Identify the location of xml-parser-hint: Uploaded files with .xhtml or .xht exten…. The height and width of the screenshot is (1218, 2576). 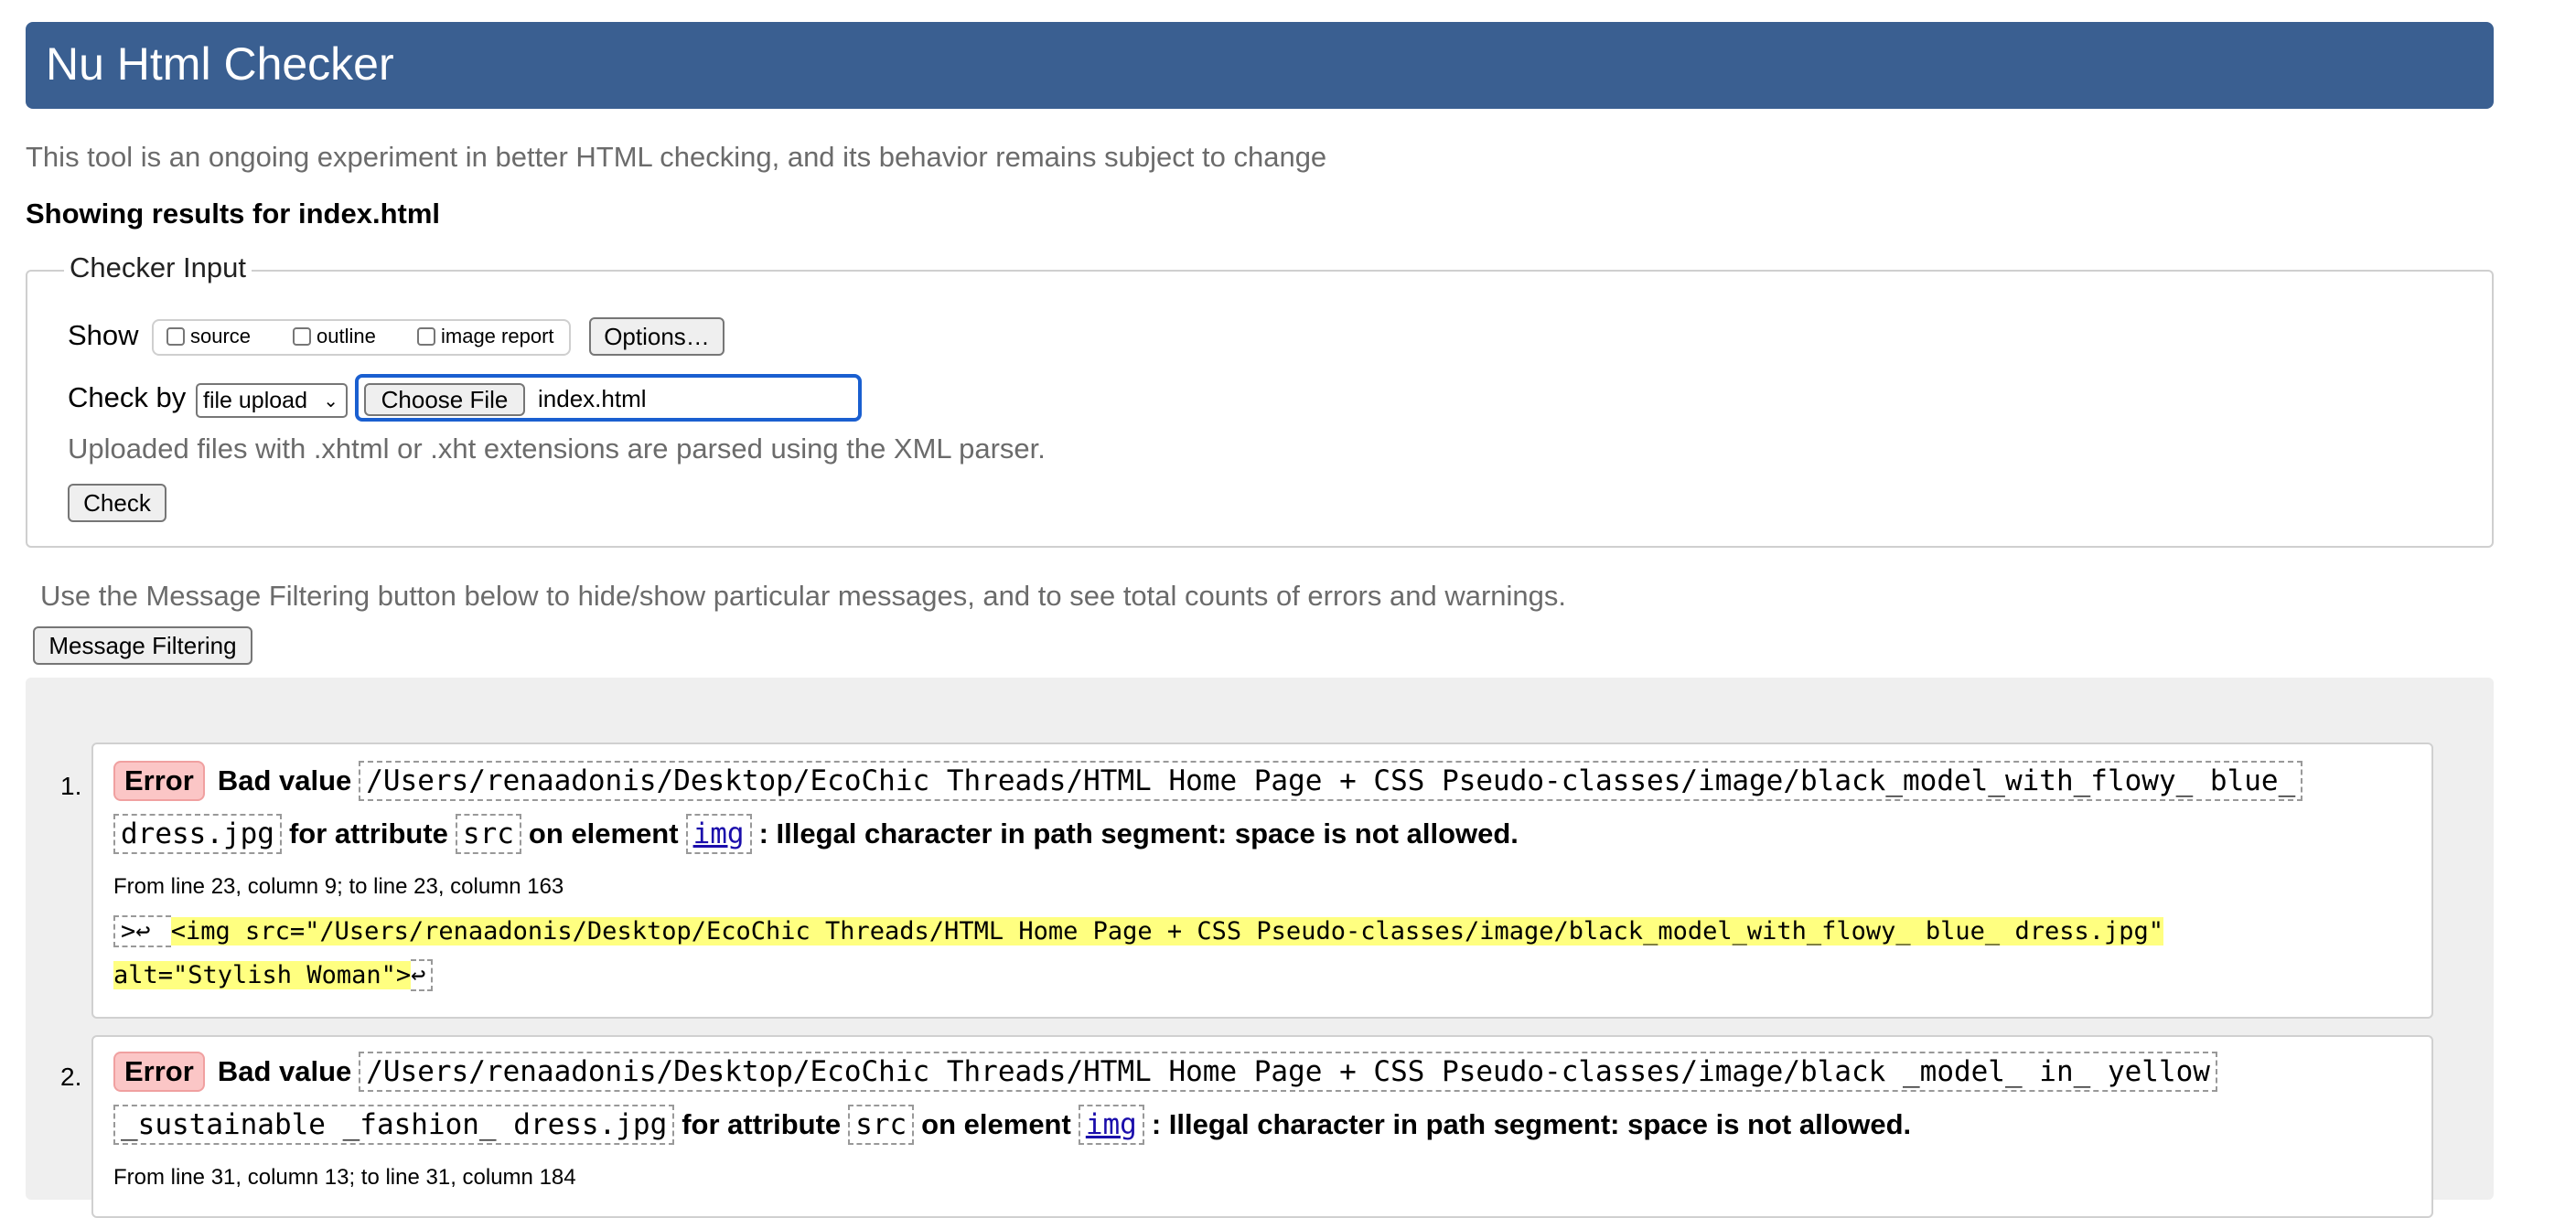
(557, 449).